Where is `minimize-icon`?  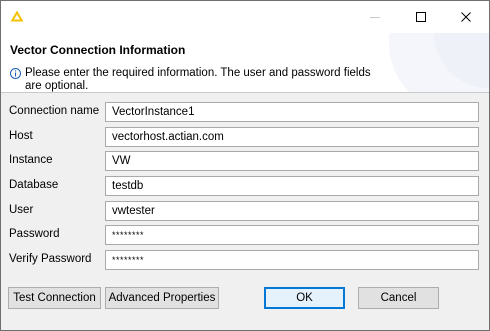
minimize-icon is located at coordinates (375, 17).